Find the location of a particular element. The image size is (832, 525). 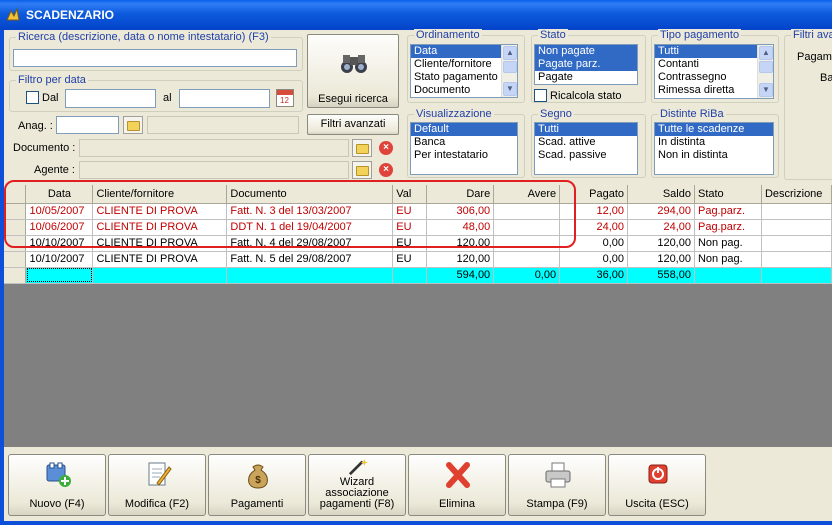

ordinamento-scrollbar: ▲ ▼ is located at coordinates (509, 71).